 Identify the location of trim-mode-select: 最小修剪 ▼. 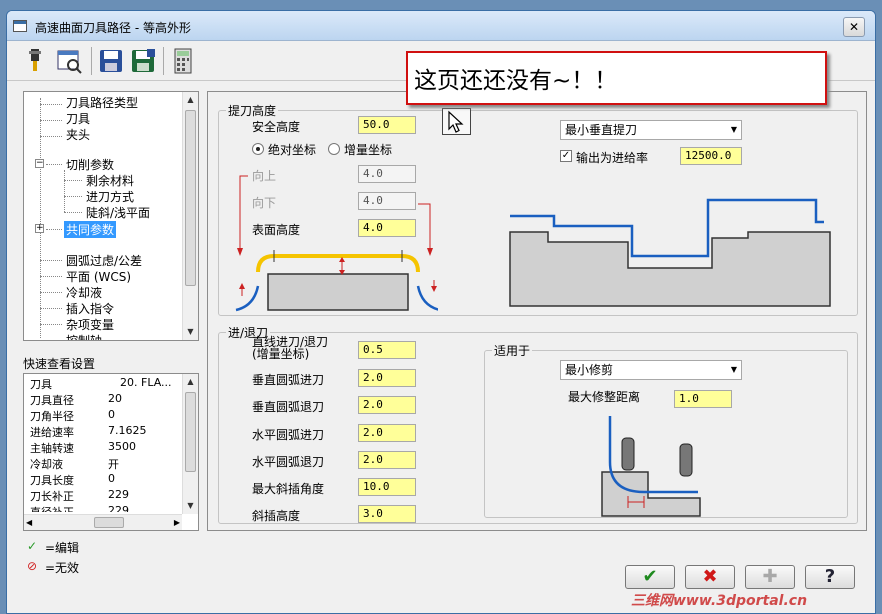
(651, 370).